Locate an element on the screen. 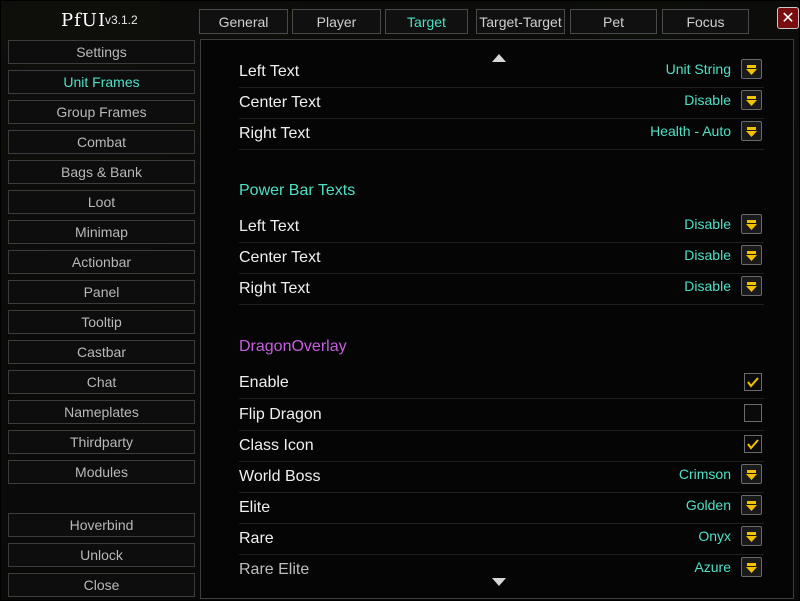 This screenshot has width=800, height=601. sidebar-item-bags-bank: Bags & Bank is located at coordinates (101, 172).